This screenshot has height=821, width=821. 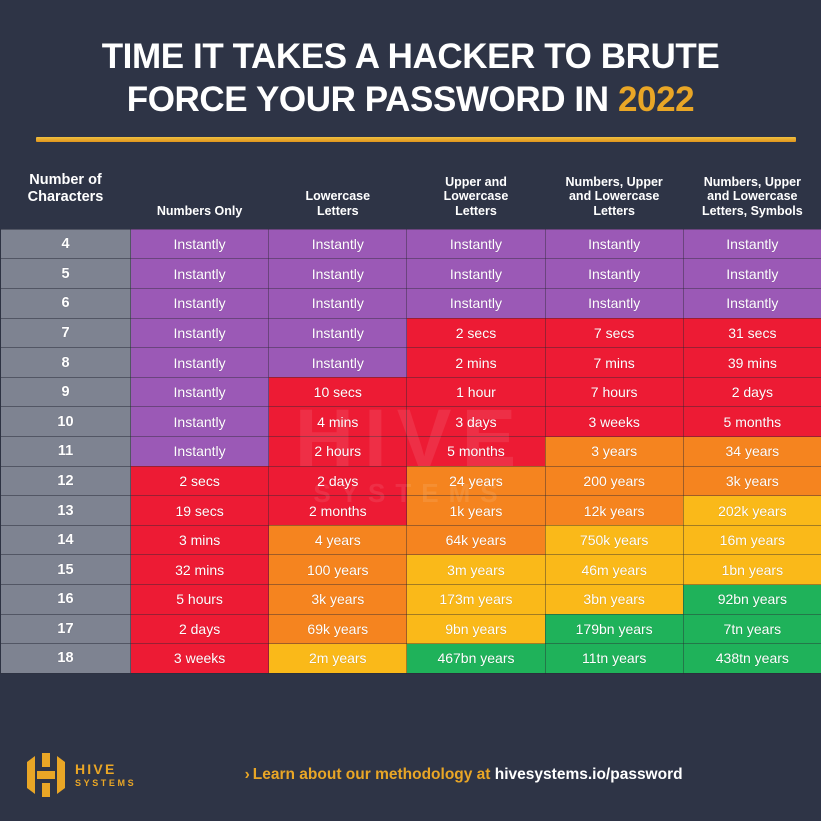 I want to click on crack-time-cell: 32 mins, so click(x=199, y=569).